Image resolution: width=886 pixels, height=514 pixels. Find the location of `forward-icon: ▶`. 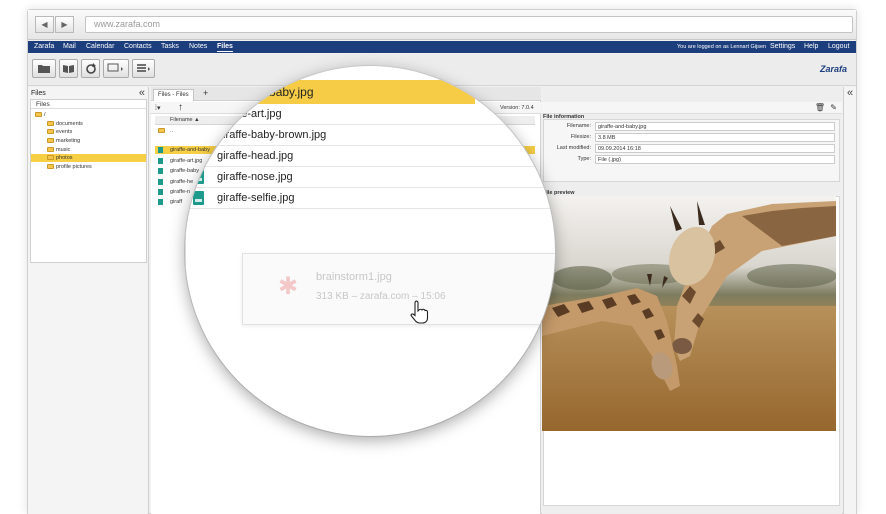

forward-icon: ▶ is located at coordinates (64, 24).